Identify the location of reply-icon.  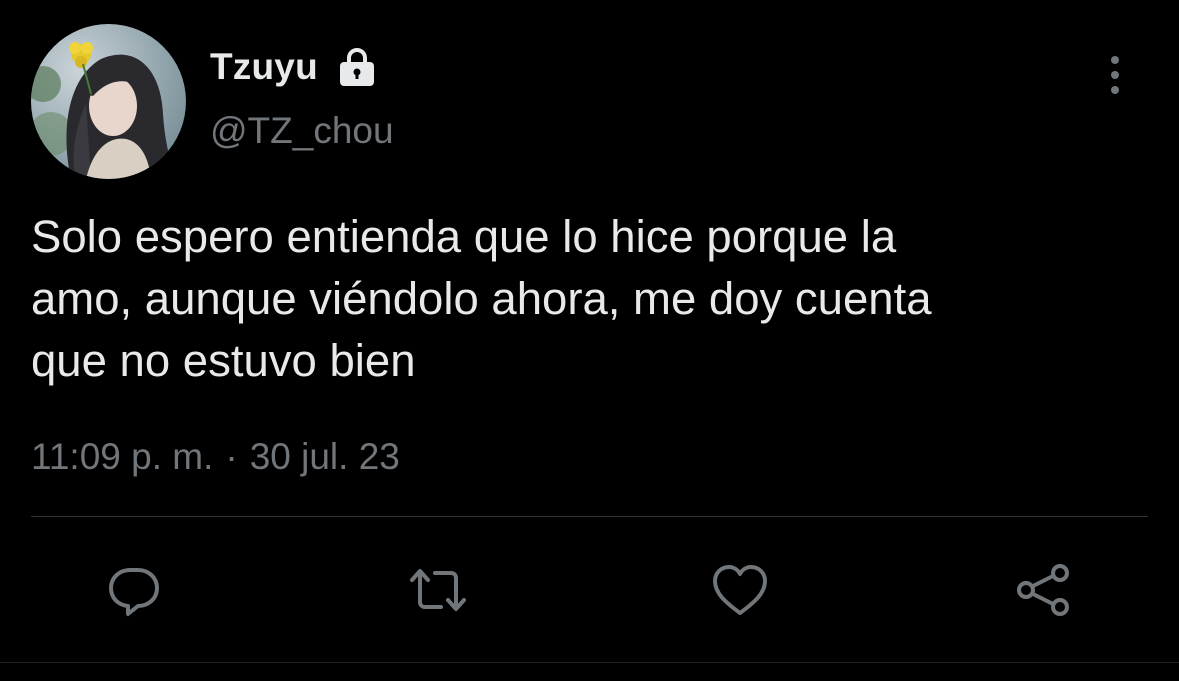
(134, 592).